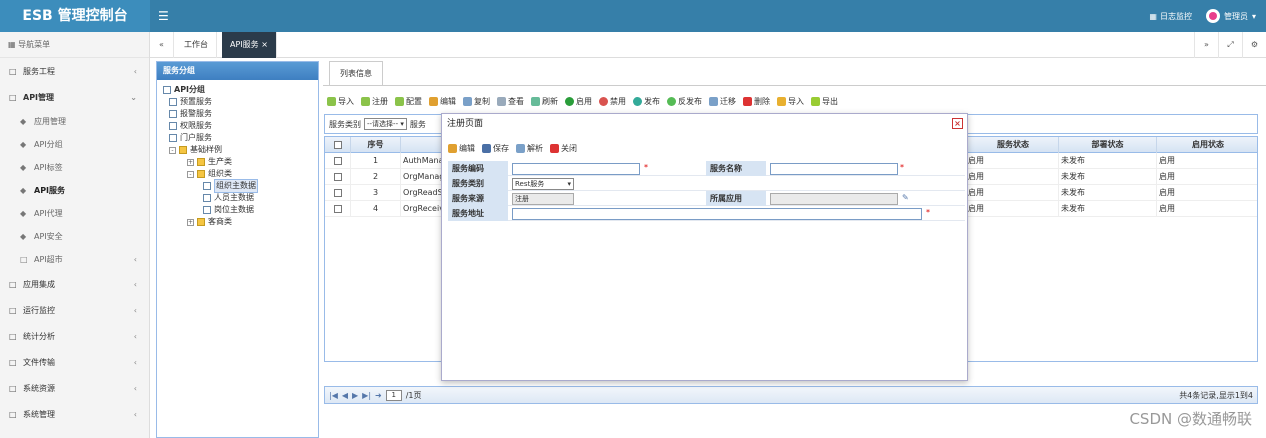 Image resolution: width=1266 pixels, height=438 pixels. I want to click on row-check-cell, so click(338, 177).